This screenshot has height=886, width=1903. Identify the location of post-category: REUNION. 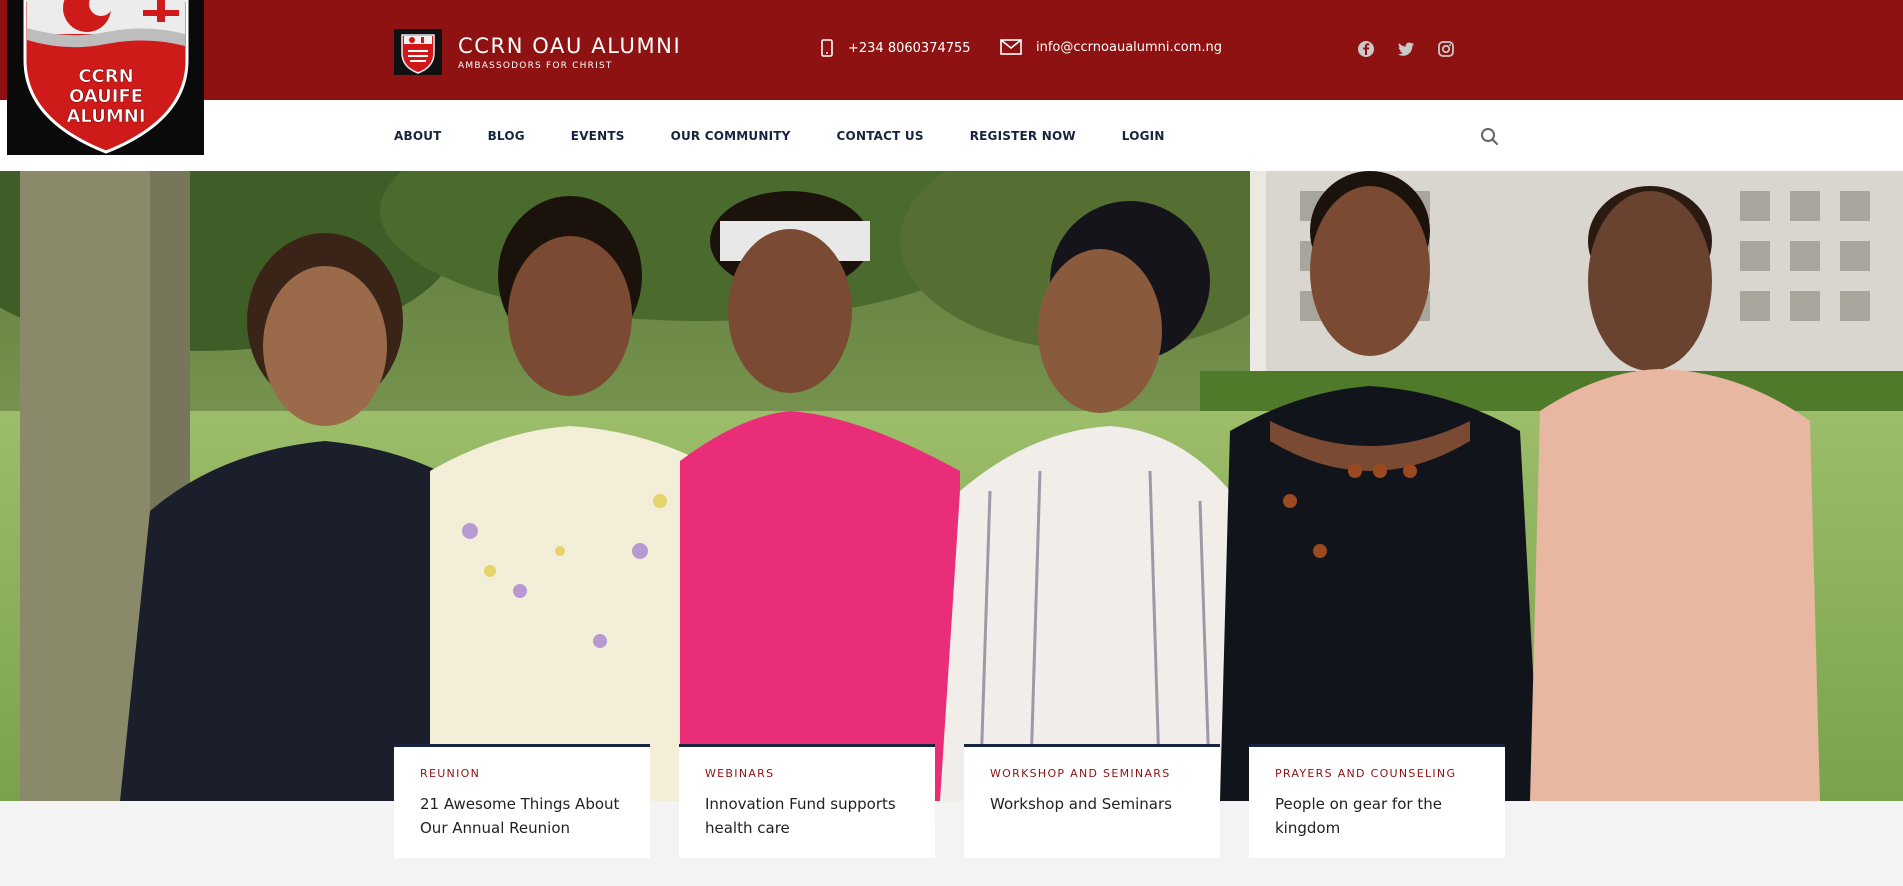
(522, 773).